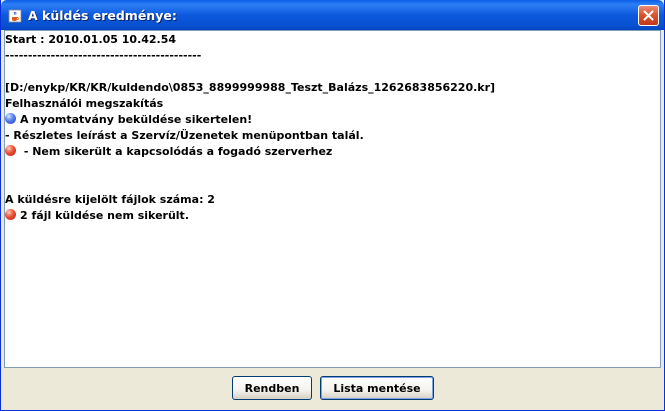 This screenshot has height=411, width=665. What do you see at coordinates (15, 15) in the screenshot?
I see `java-cup-icon` at bounding box center [15, 15].